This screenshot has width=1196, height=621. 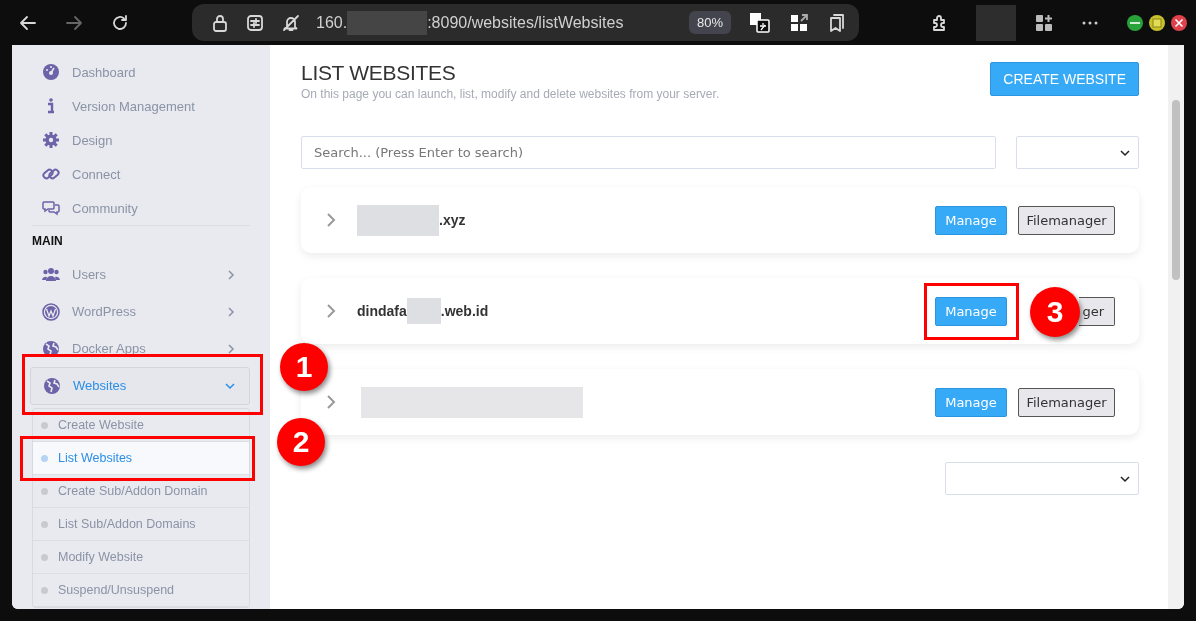 What do you see at coordinates (255, 22) in the screenshot?
I see `sliders-icon` at bounding box center [255, 22].